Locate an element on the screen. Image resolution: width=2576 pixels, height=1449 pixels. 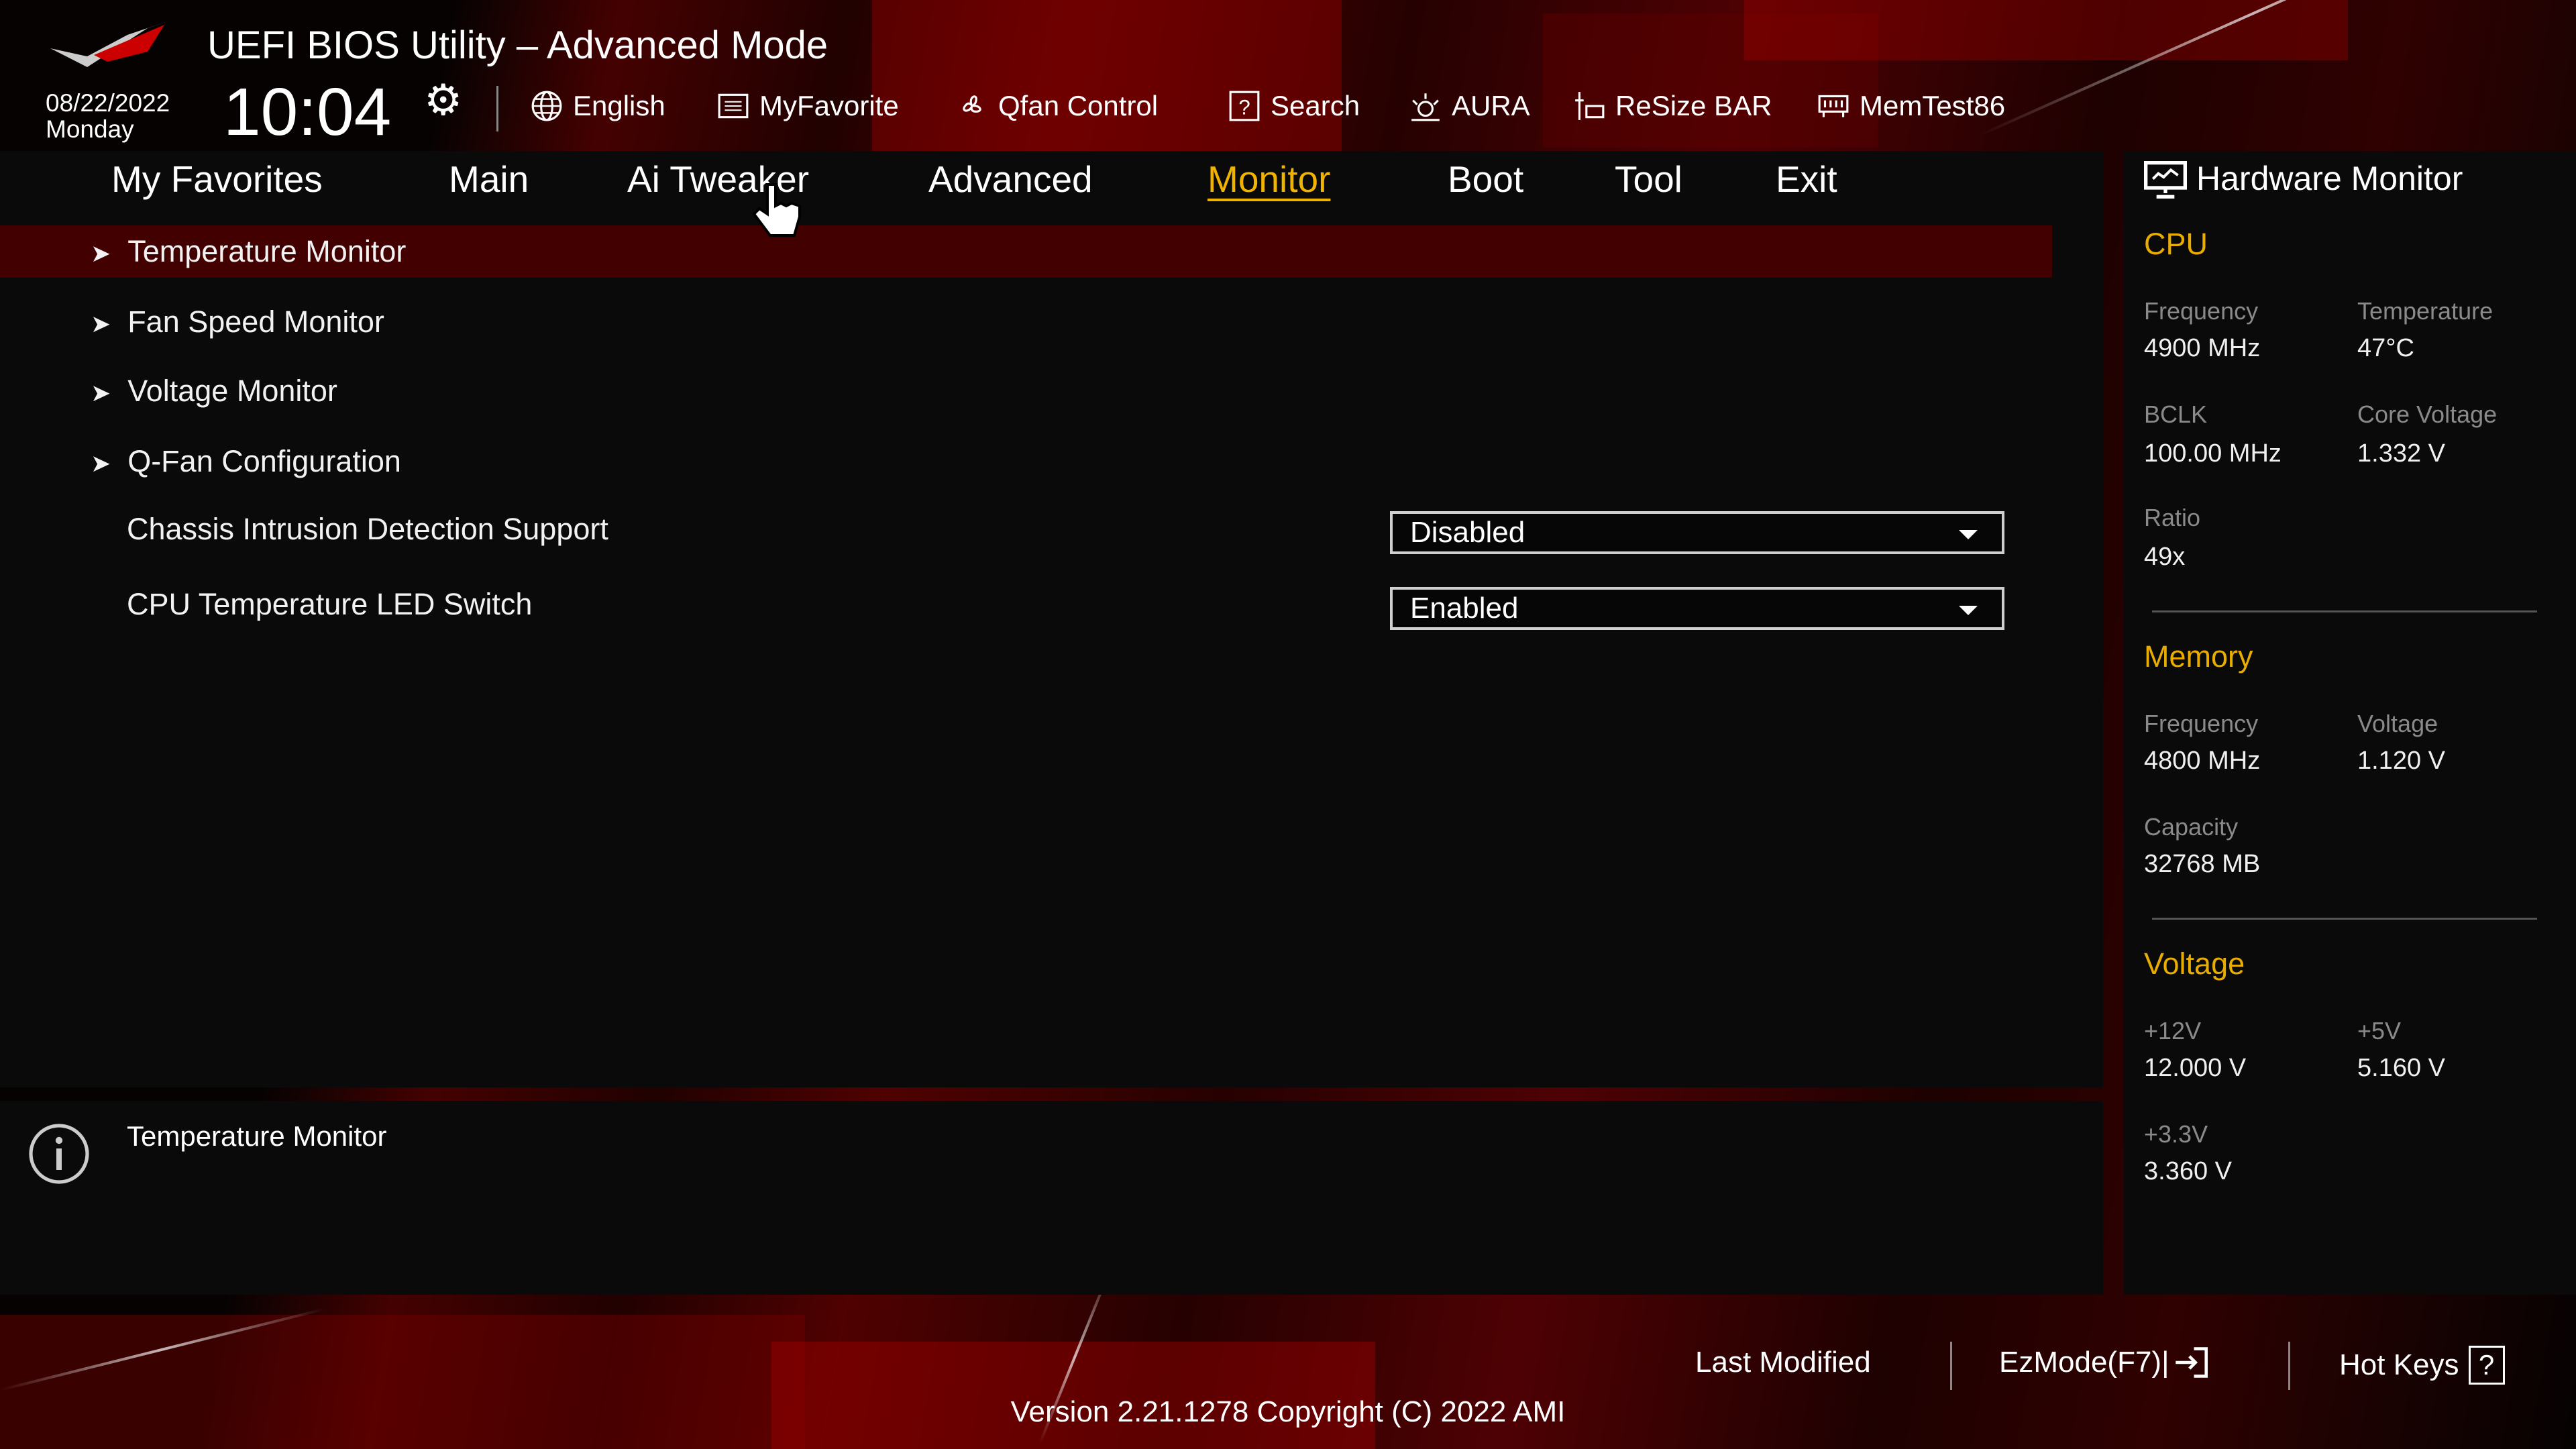
exit-arrow-icon is located at coordinates (2191, 1362).